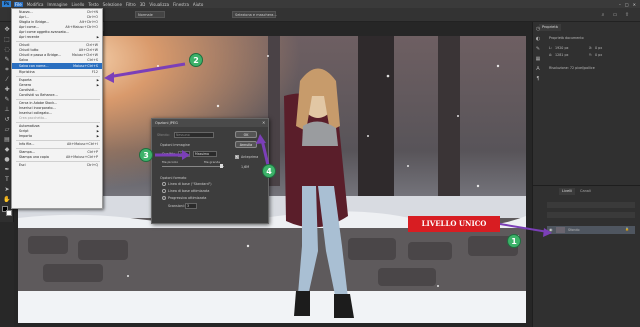  Describe the element at coordinates (146, 70) in the screenshot. I see `arrow-to-save-as` at that location.